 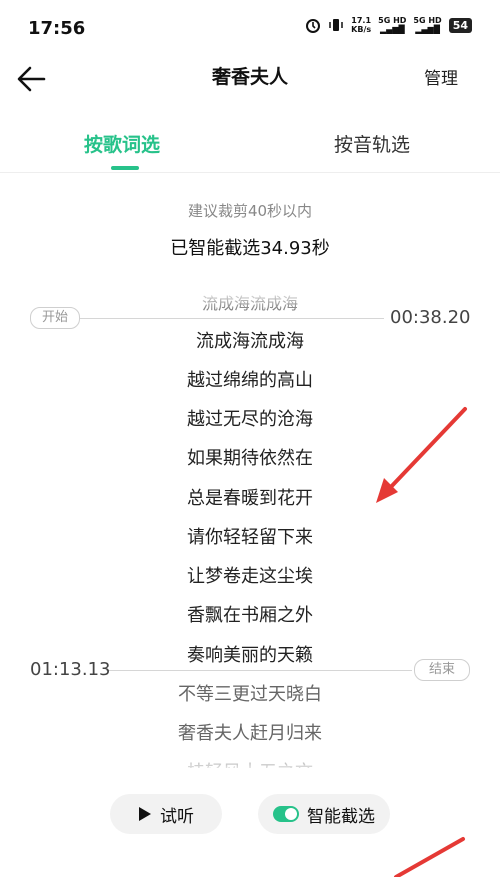 I want to click on lyric-line: 桂轻风十五之文, so click(x=250, y=763).